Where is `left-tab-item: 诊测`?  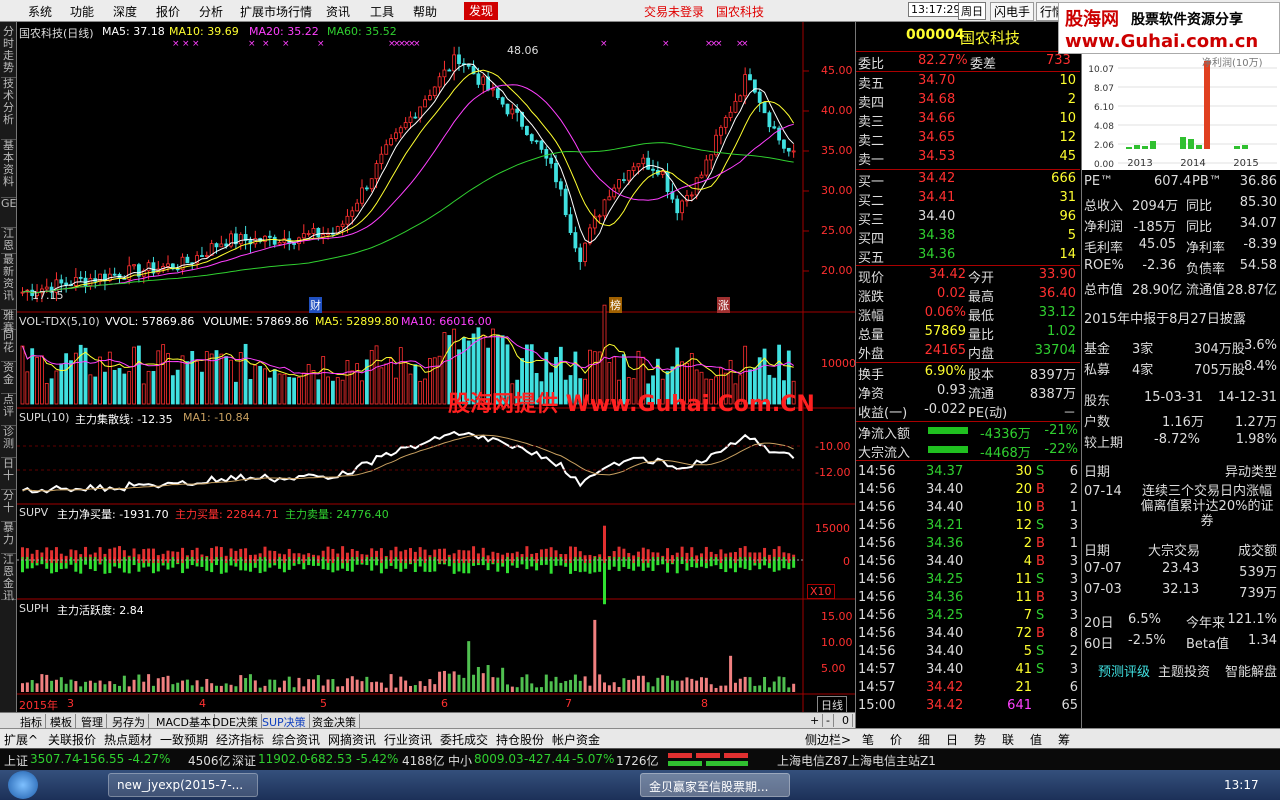
left-tab-item: 诊测 is located at coordinates (8, 442).